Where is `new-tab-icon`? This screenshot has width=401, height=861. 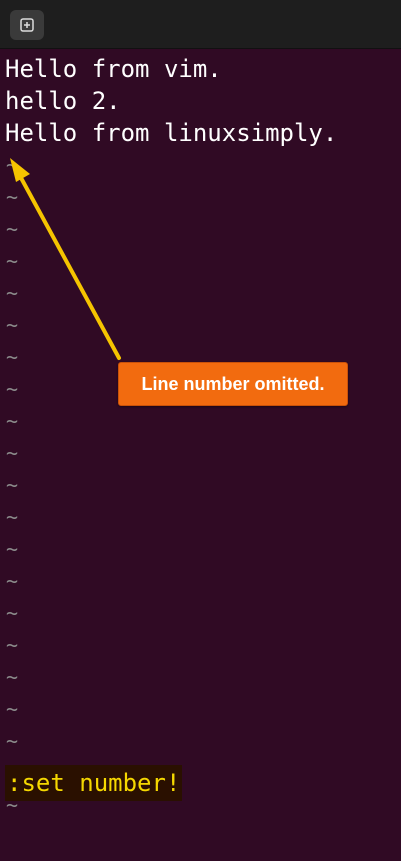
new-tab-icon is located at coordinates (27, 25).